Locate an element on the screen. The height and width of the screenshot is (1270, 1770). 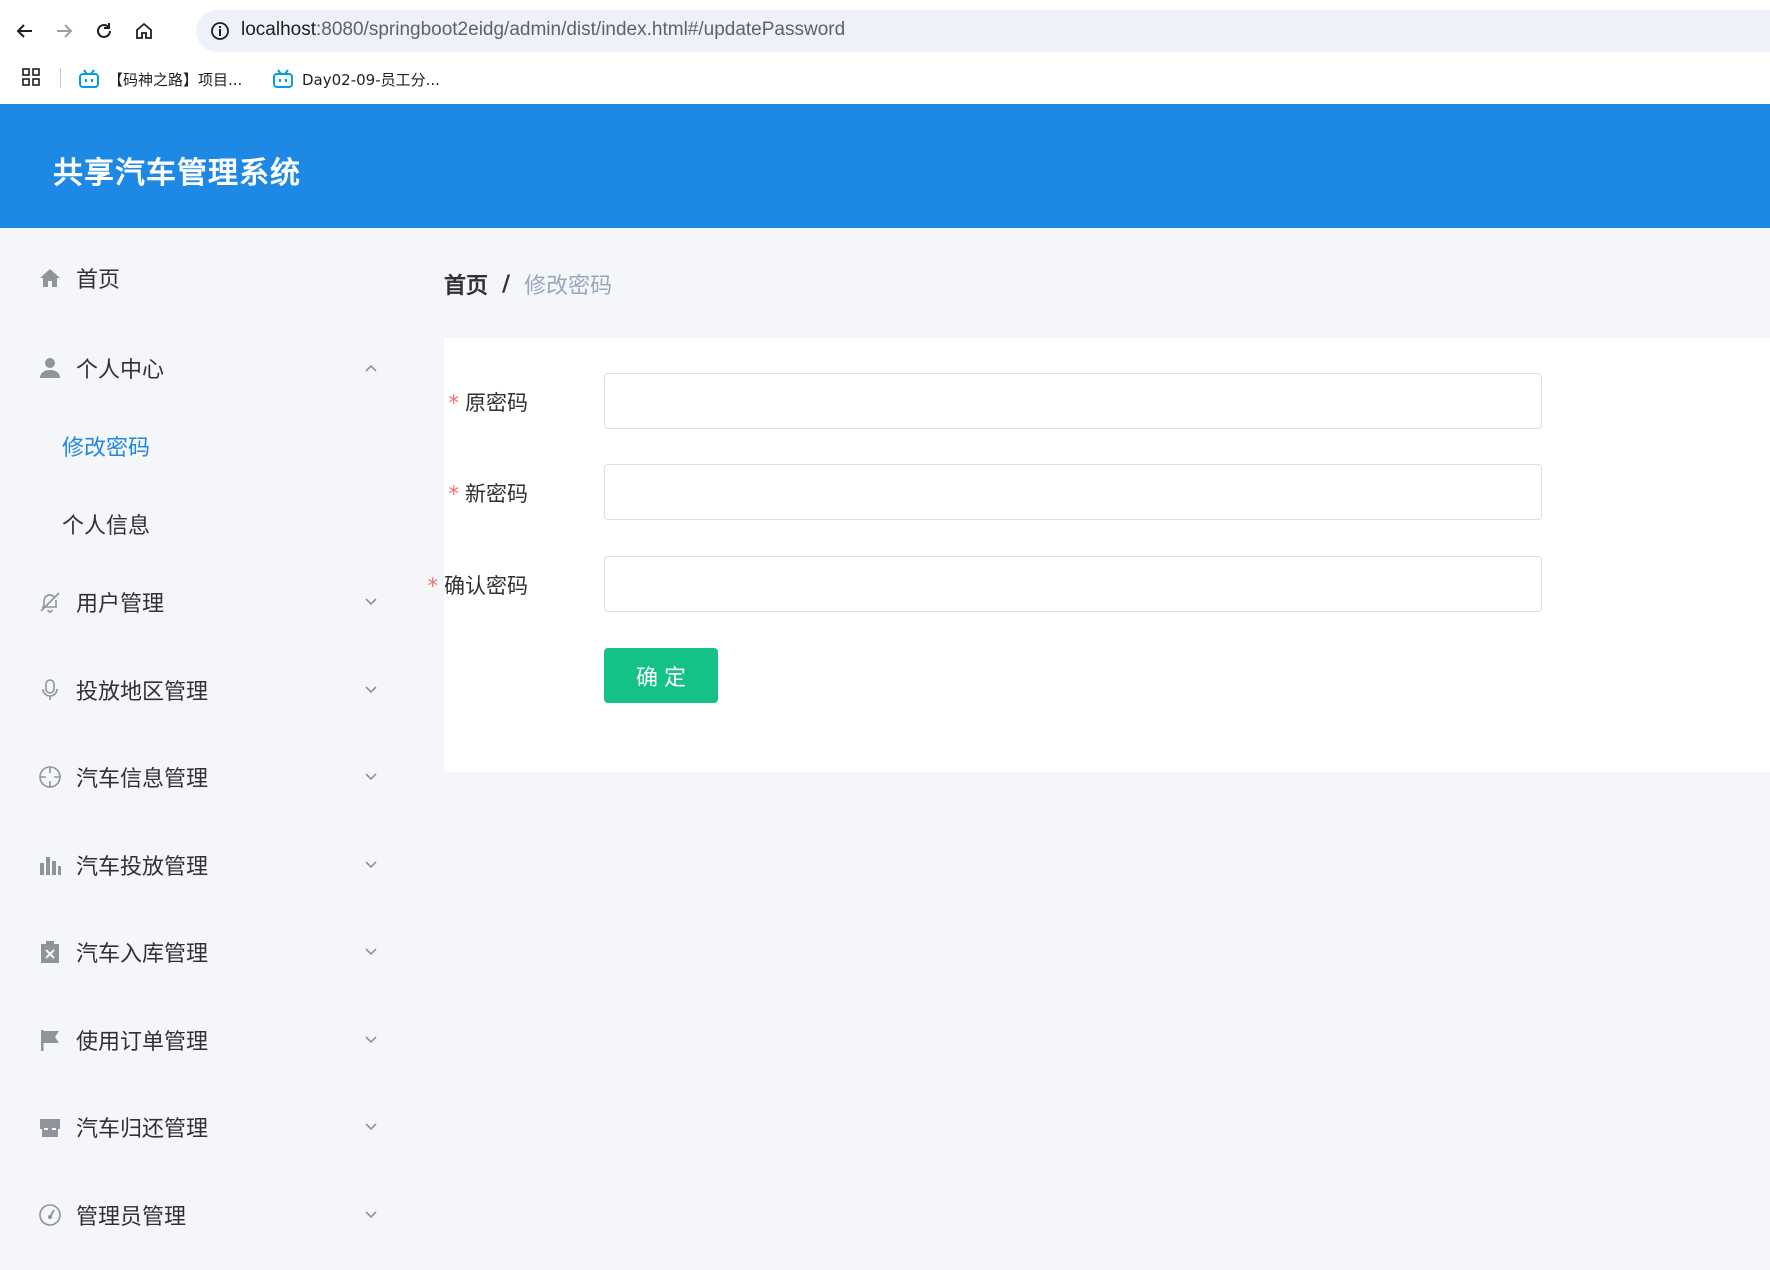
sidebar-item-label: 投放地区管理 is located at coordinates (142, 692).